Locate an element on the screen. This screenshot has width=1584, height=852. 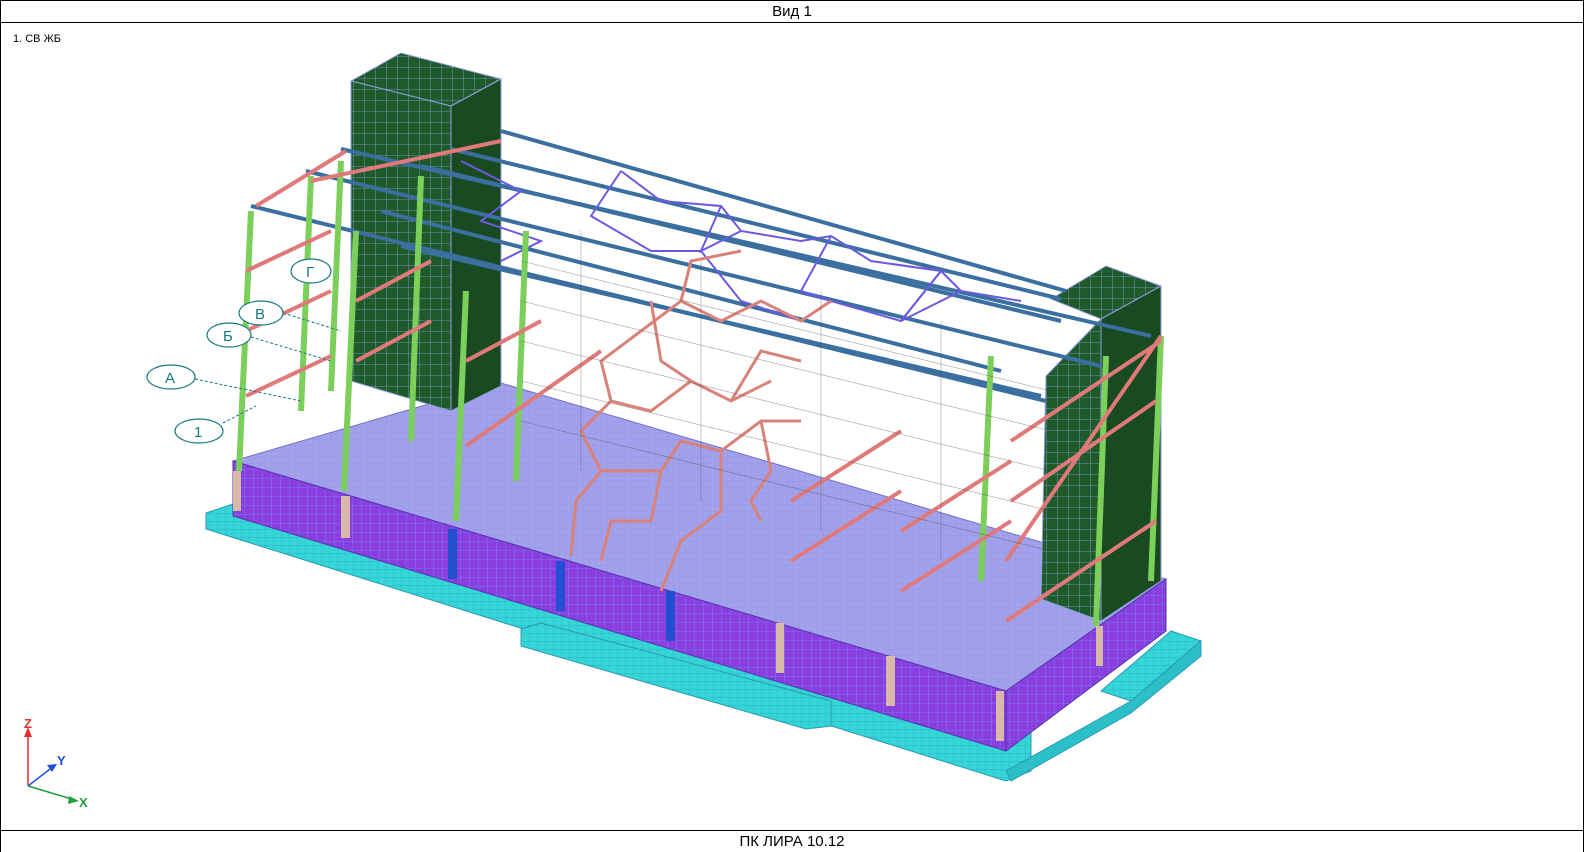
view-title: Вид 1 is located at coordinates (792, 11).